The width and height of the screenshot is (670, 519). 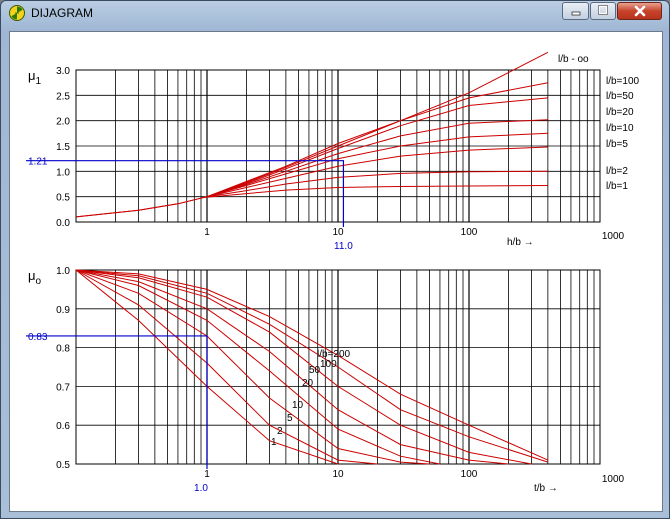 What do you see at coordinates (617, 171) in the screenshot?
I see `mu1-curve-label: l/b=2` at bounding box center [617, 171].